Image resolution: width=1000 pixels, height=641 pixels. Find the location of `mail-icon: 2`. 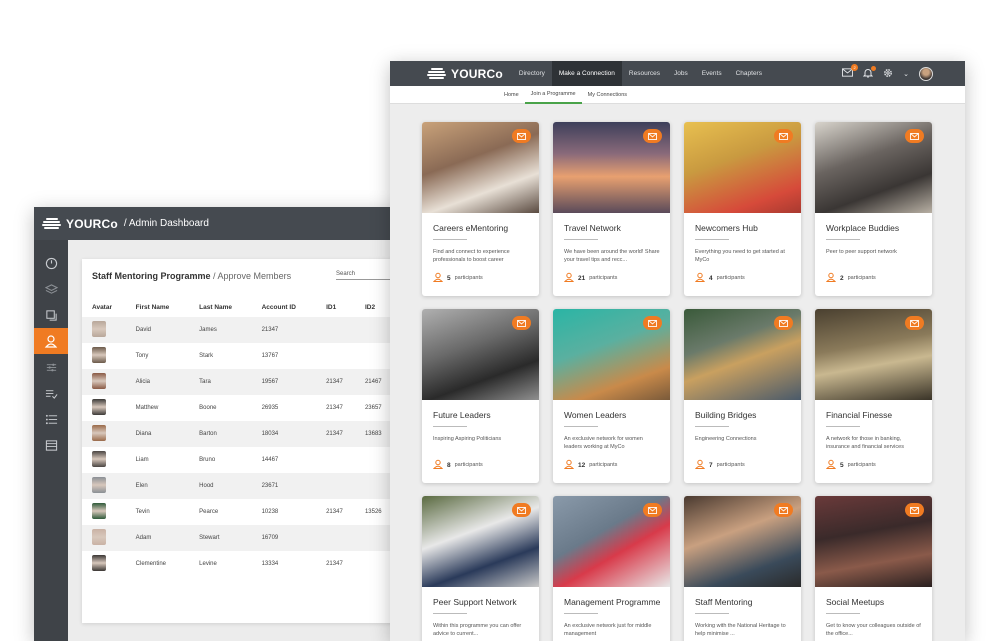

mail-icon: 2 is located at coordinates (850, 71).